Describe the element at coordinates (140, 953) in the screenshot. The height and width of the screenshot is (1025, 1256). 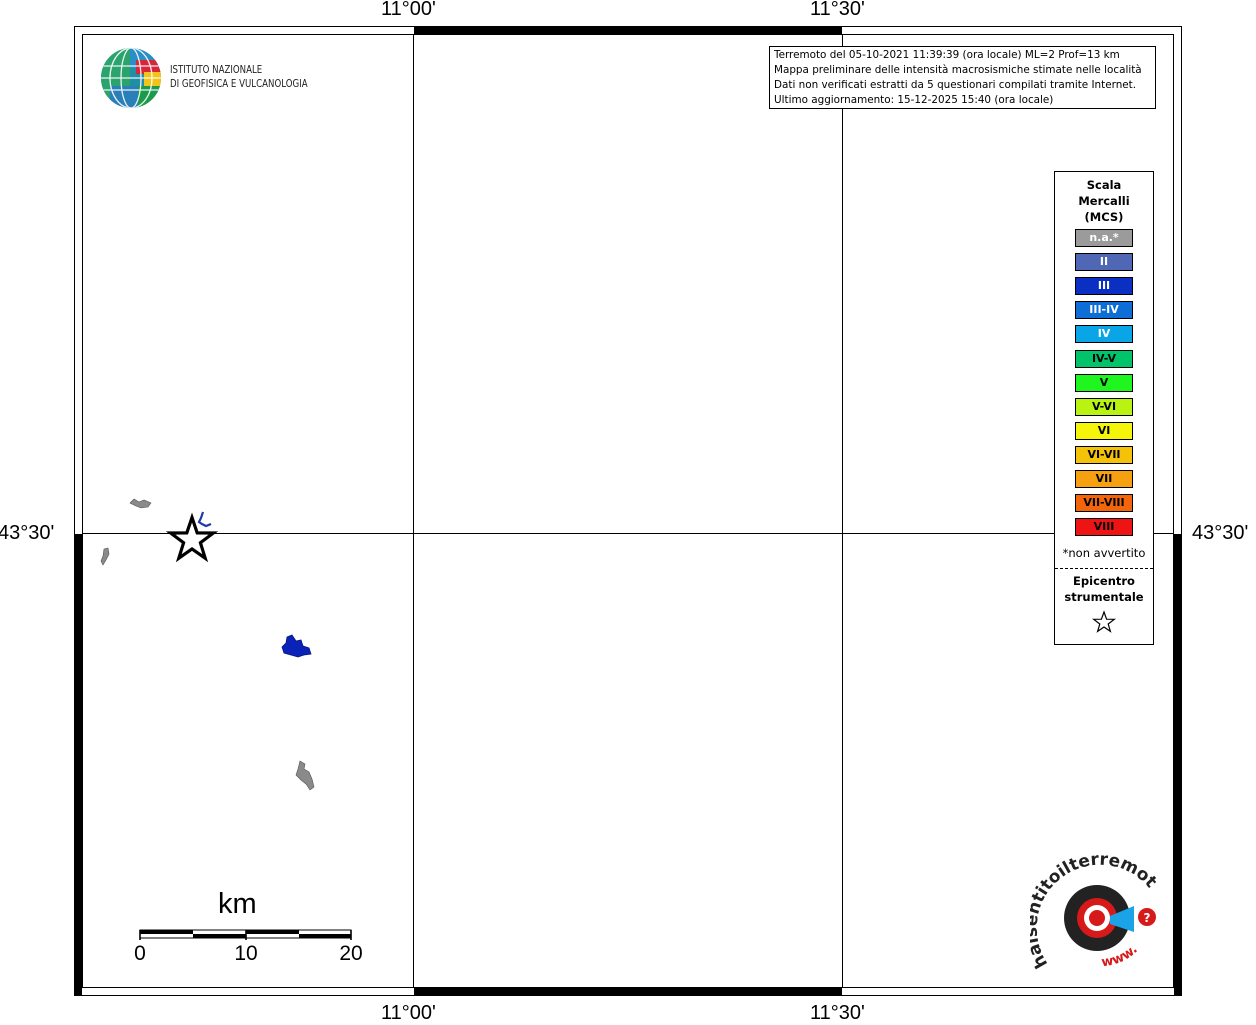
I see `scale-label-0: 0` at that location.